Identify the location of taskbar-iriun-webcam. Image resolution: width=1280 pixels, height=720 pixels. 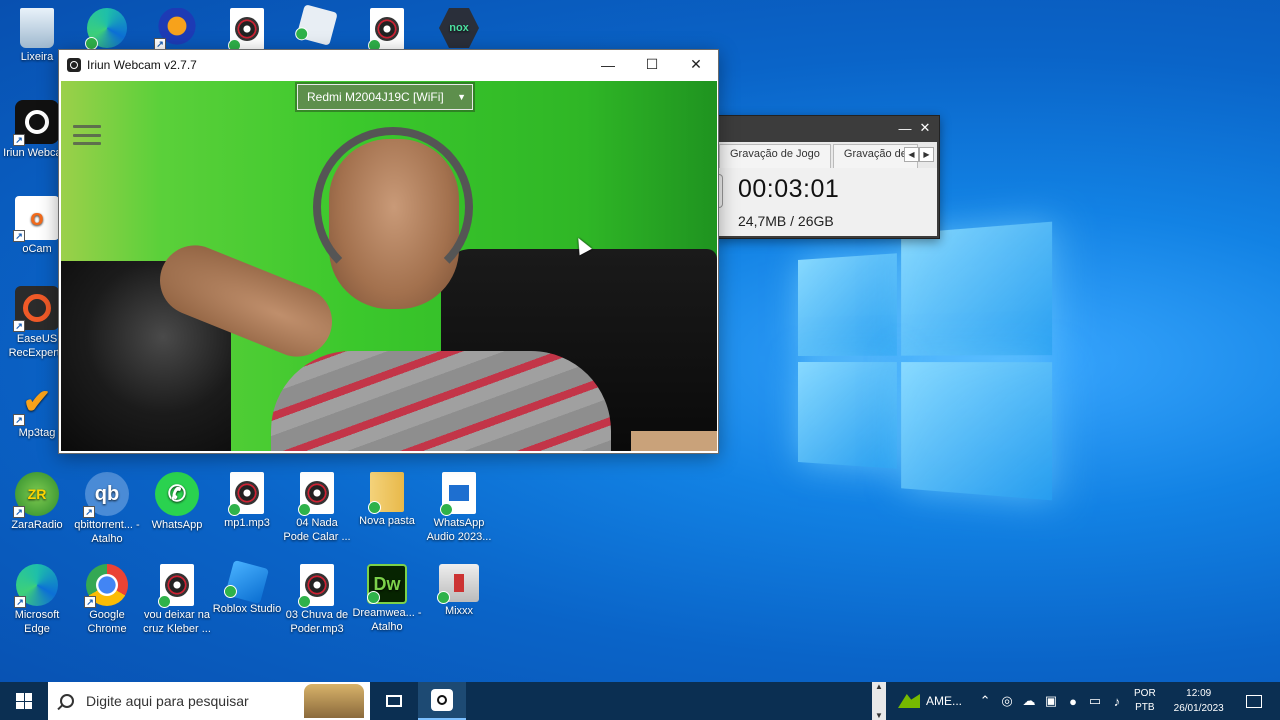
(442, 701).